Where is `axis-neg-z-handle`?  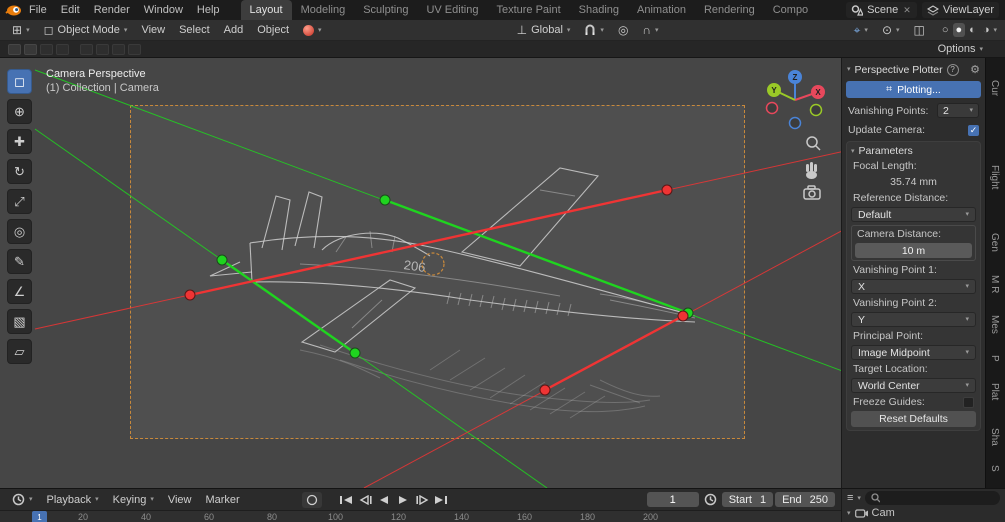 axis-neg-z-handle is located at coordinates (795, 123).